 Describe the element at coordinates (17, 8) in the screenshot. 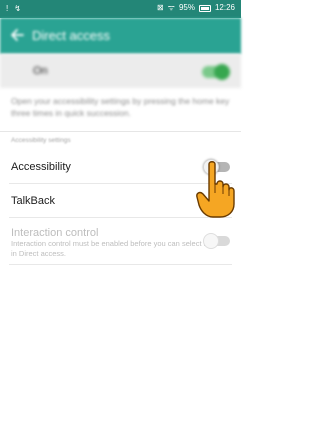

I see `usb-icon: ↯` at that location.